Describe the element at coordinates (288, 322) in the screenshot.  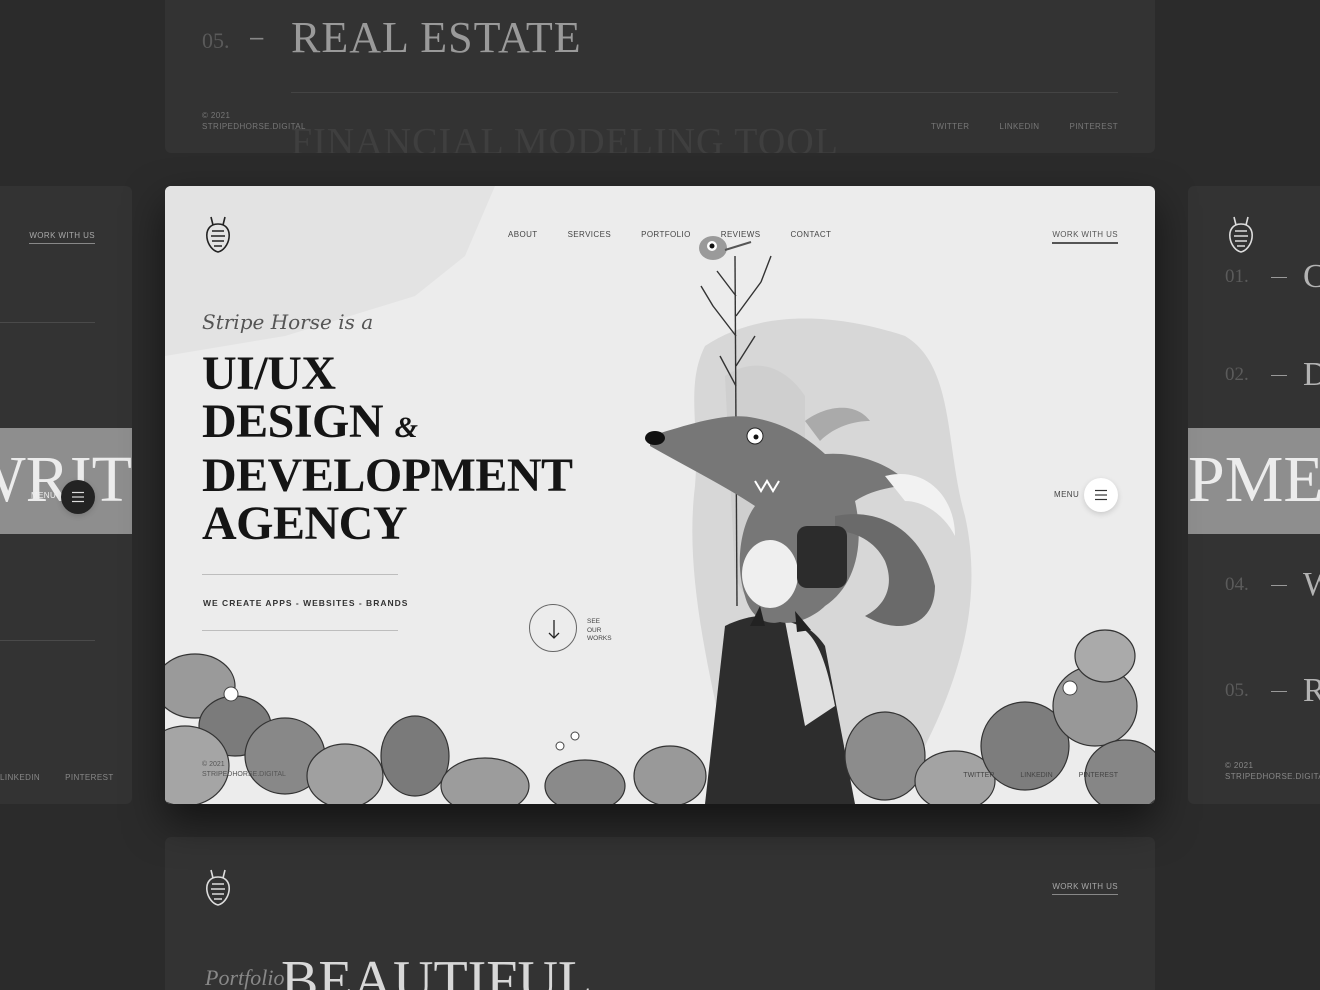
I see `tagline: Stripe Horse is a` at that location.